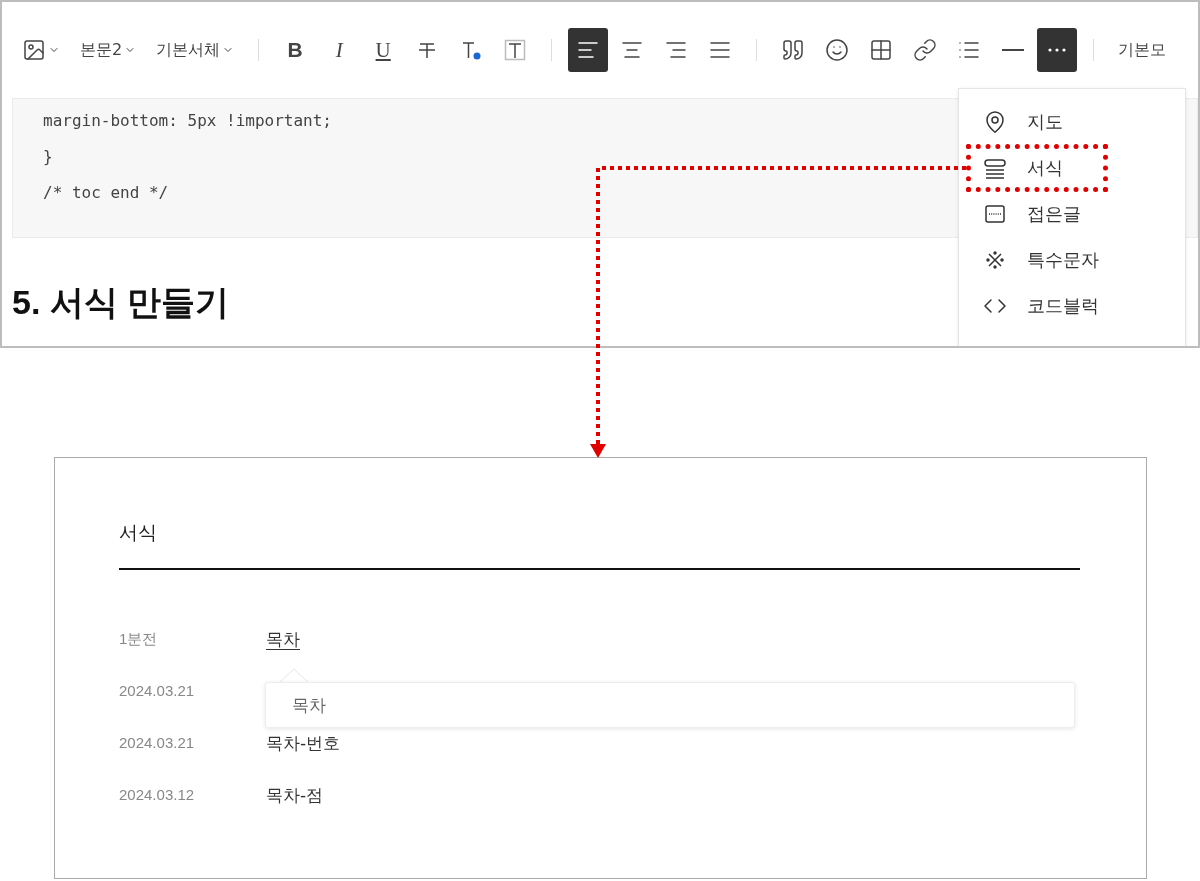 This screenshot has height=881, width=1200. Describe the element at coordinates (515, 50) in the screenshot. I see `text-background-icon` at that location.